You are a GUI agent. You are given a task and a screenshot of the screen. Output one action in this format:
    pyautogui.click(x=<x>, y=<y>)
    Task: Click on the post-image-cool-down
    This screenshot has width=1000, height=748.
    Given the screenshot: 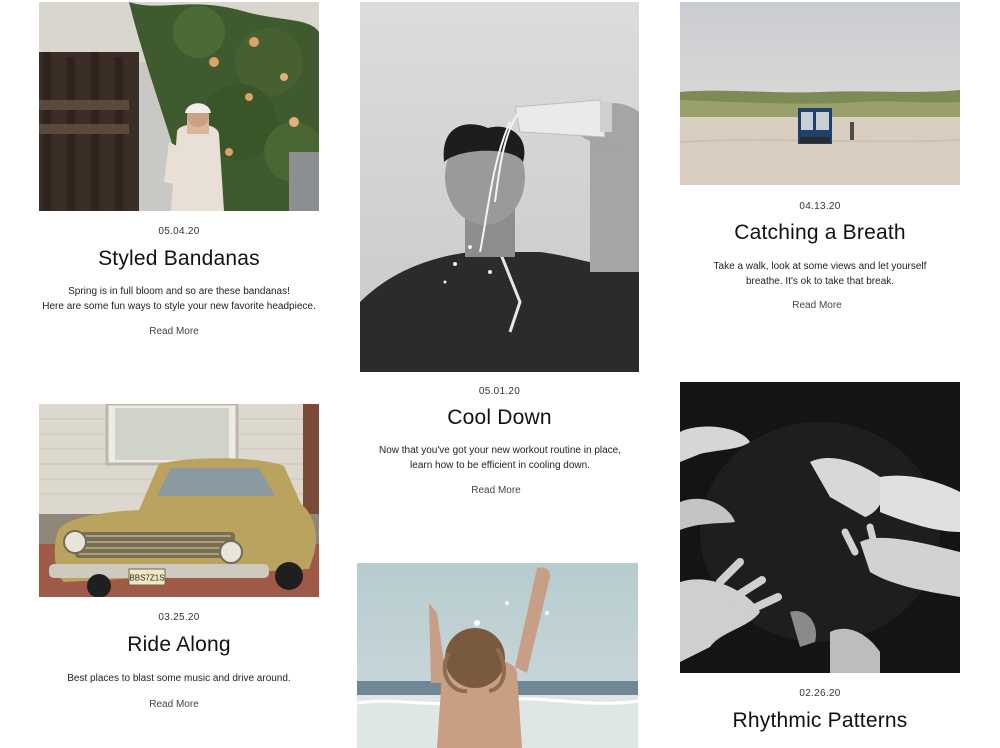 What is the action you would take?
    pyautogui.click(x=499, y=187)
    